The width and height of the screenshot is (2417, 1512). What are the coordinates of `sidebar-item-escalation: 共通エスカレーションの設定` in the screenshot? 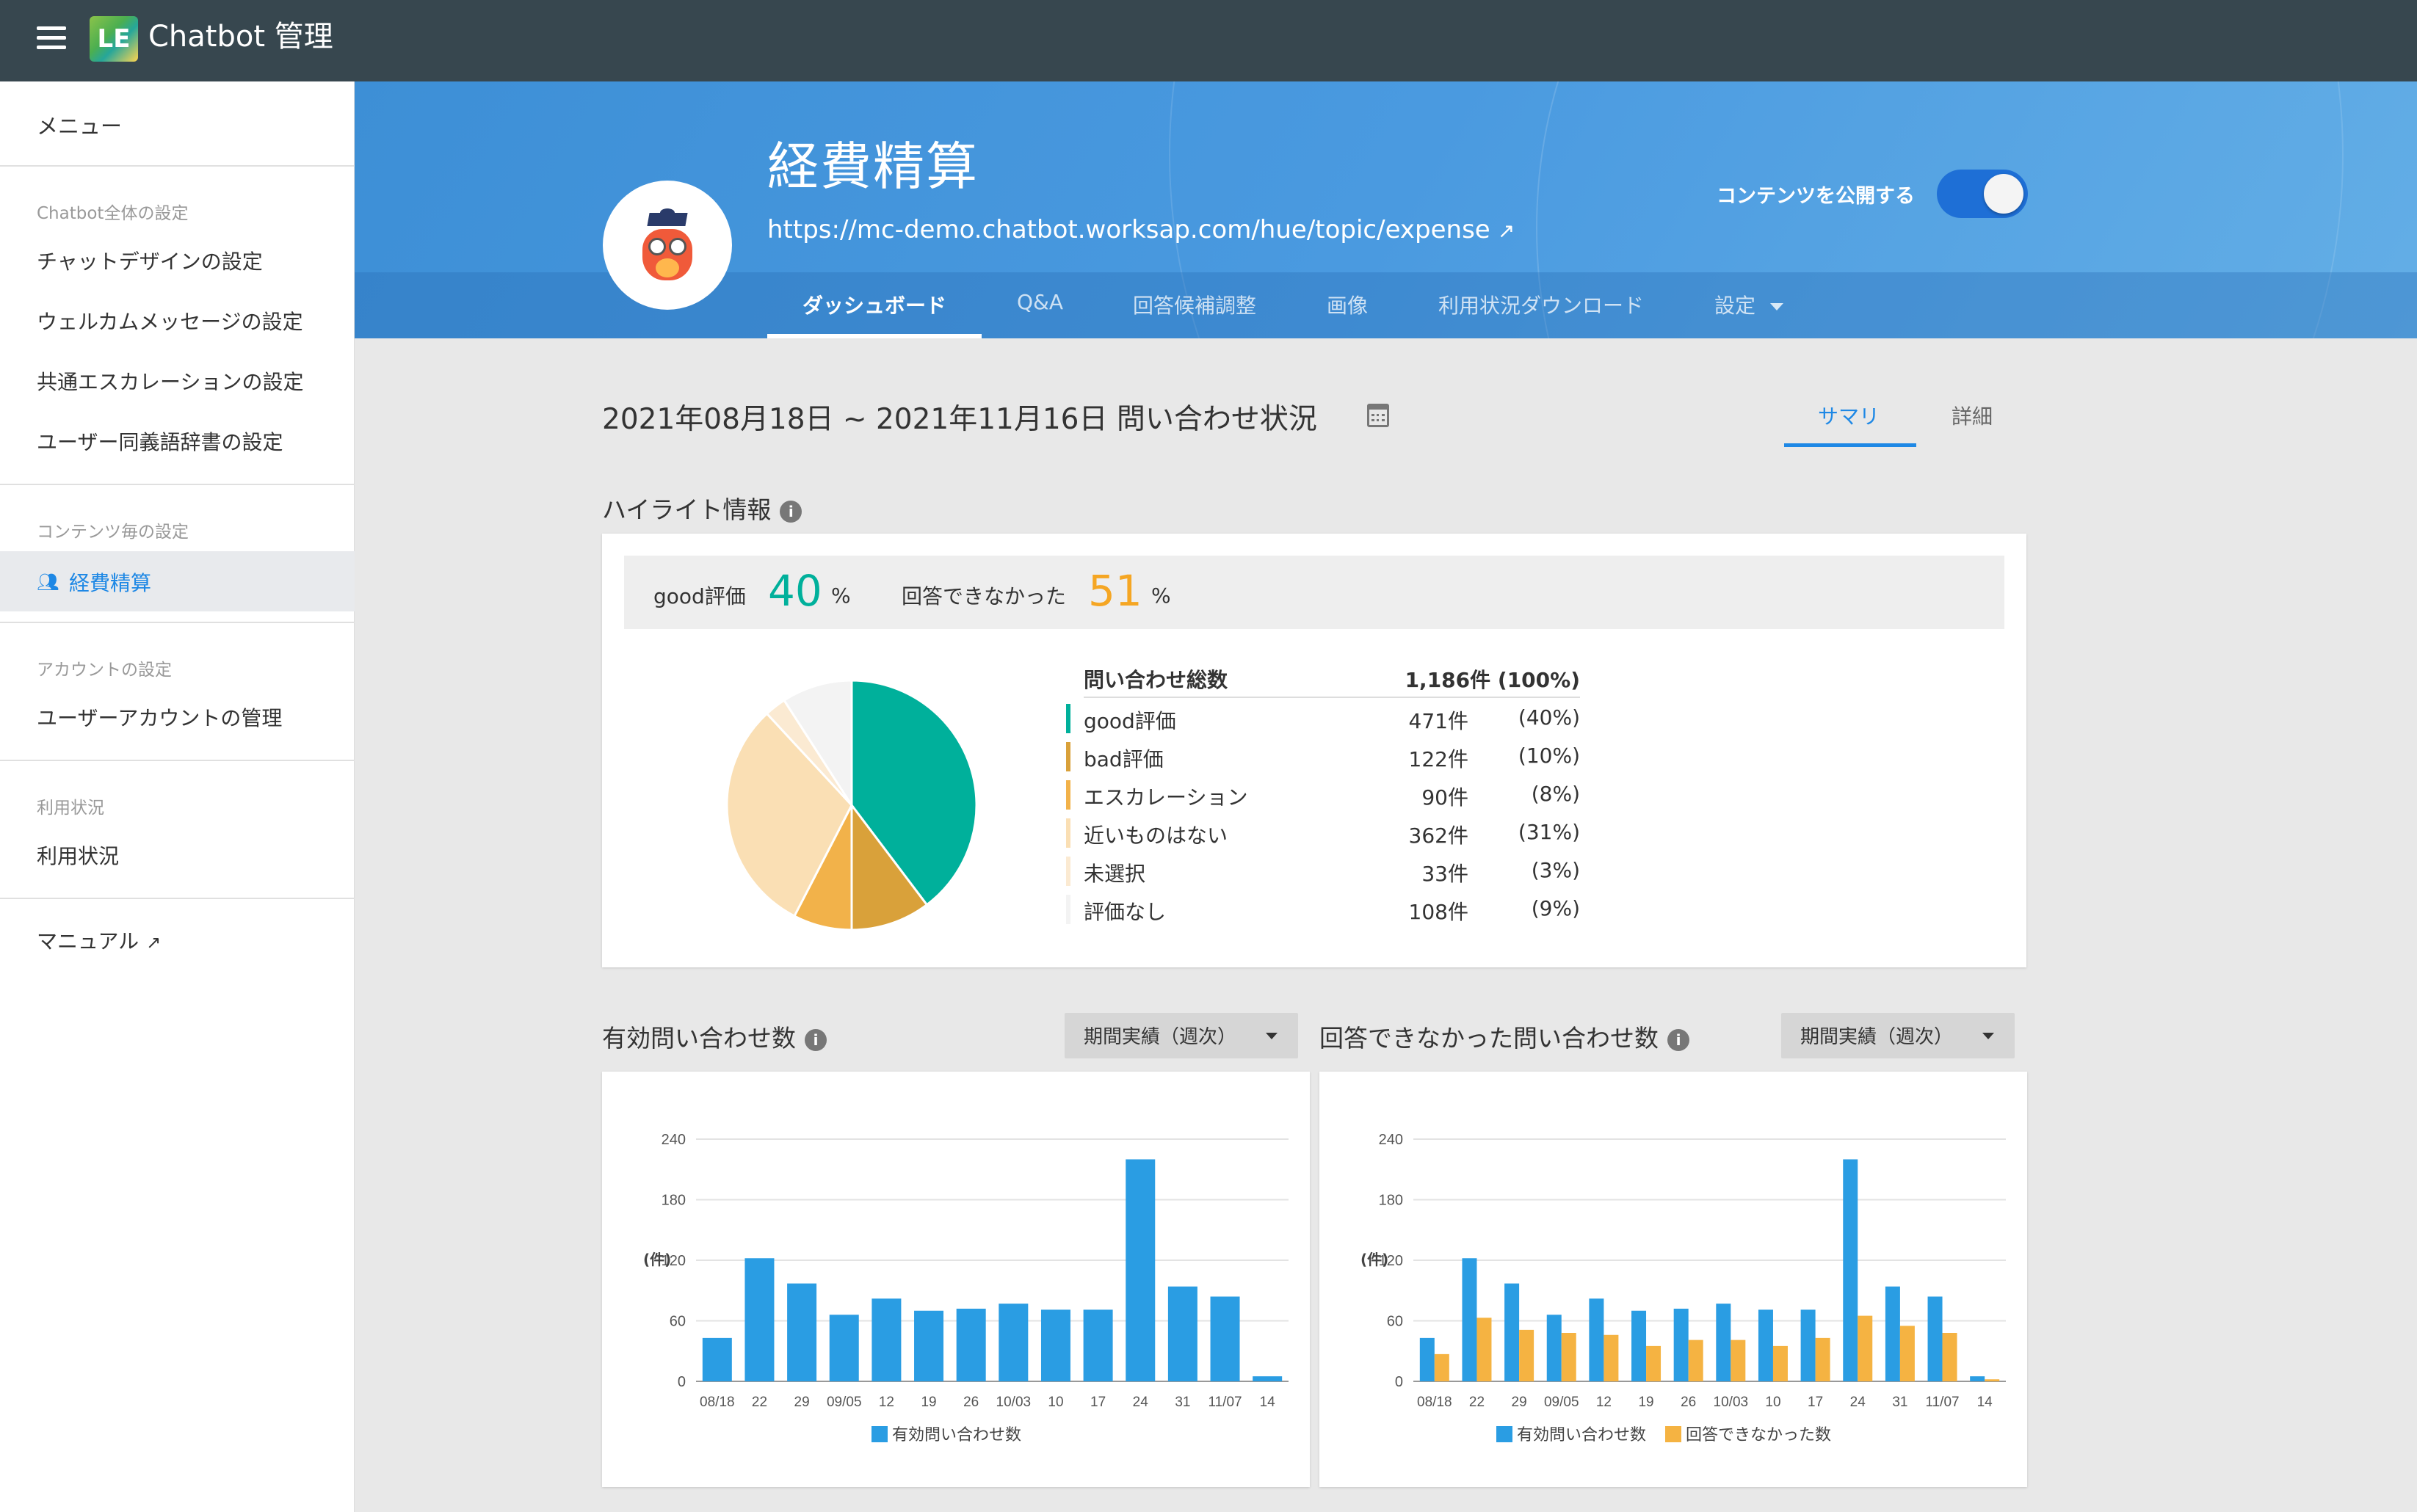 It's located at (170, 381).